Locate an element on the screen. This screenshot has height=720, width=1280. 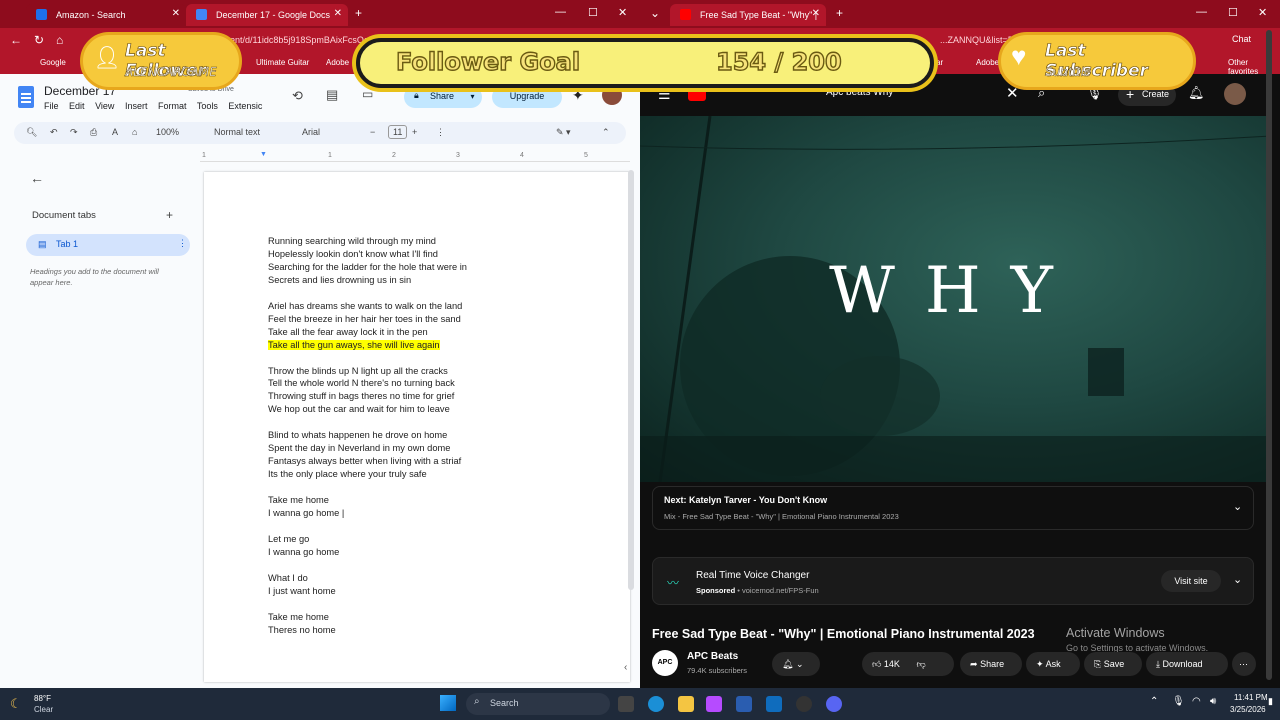
copilot-icon is located at coordinates (714, 704).